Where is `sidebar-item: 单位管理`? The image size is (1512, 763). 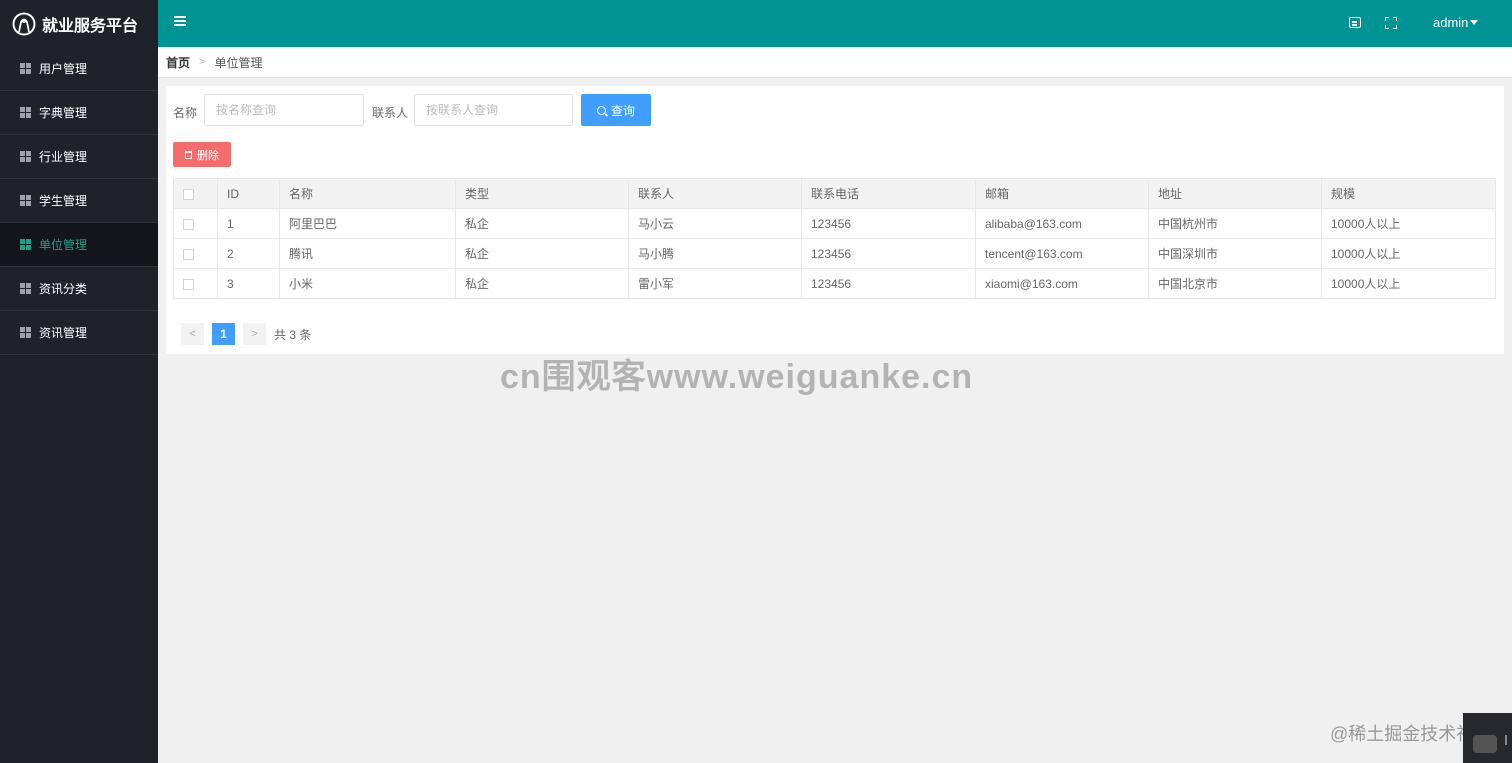
sidebar-item: 单位管理 is located at coordinates (79, 245).